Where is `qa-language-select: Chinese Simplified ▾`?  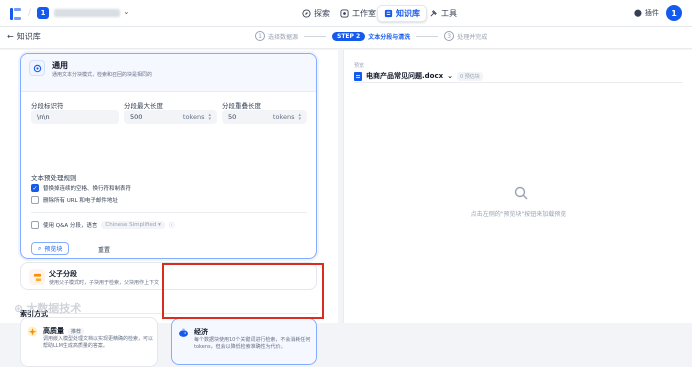 qa-language-select: Chinese Simplified ▾ is located at coordinates (133, 225).